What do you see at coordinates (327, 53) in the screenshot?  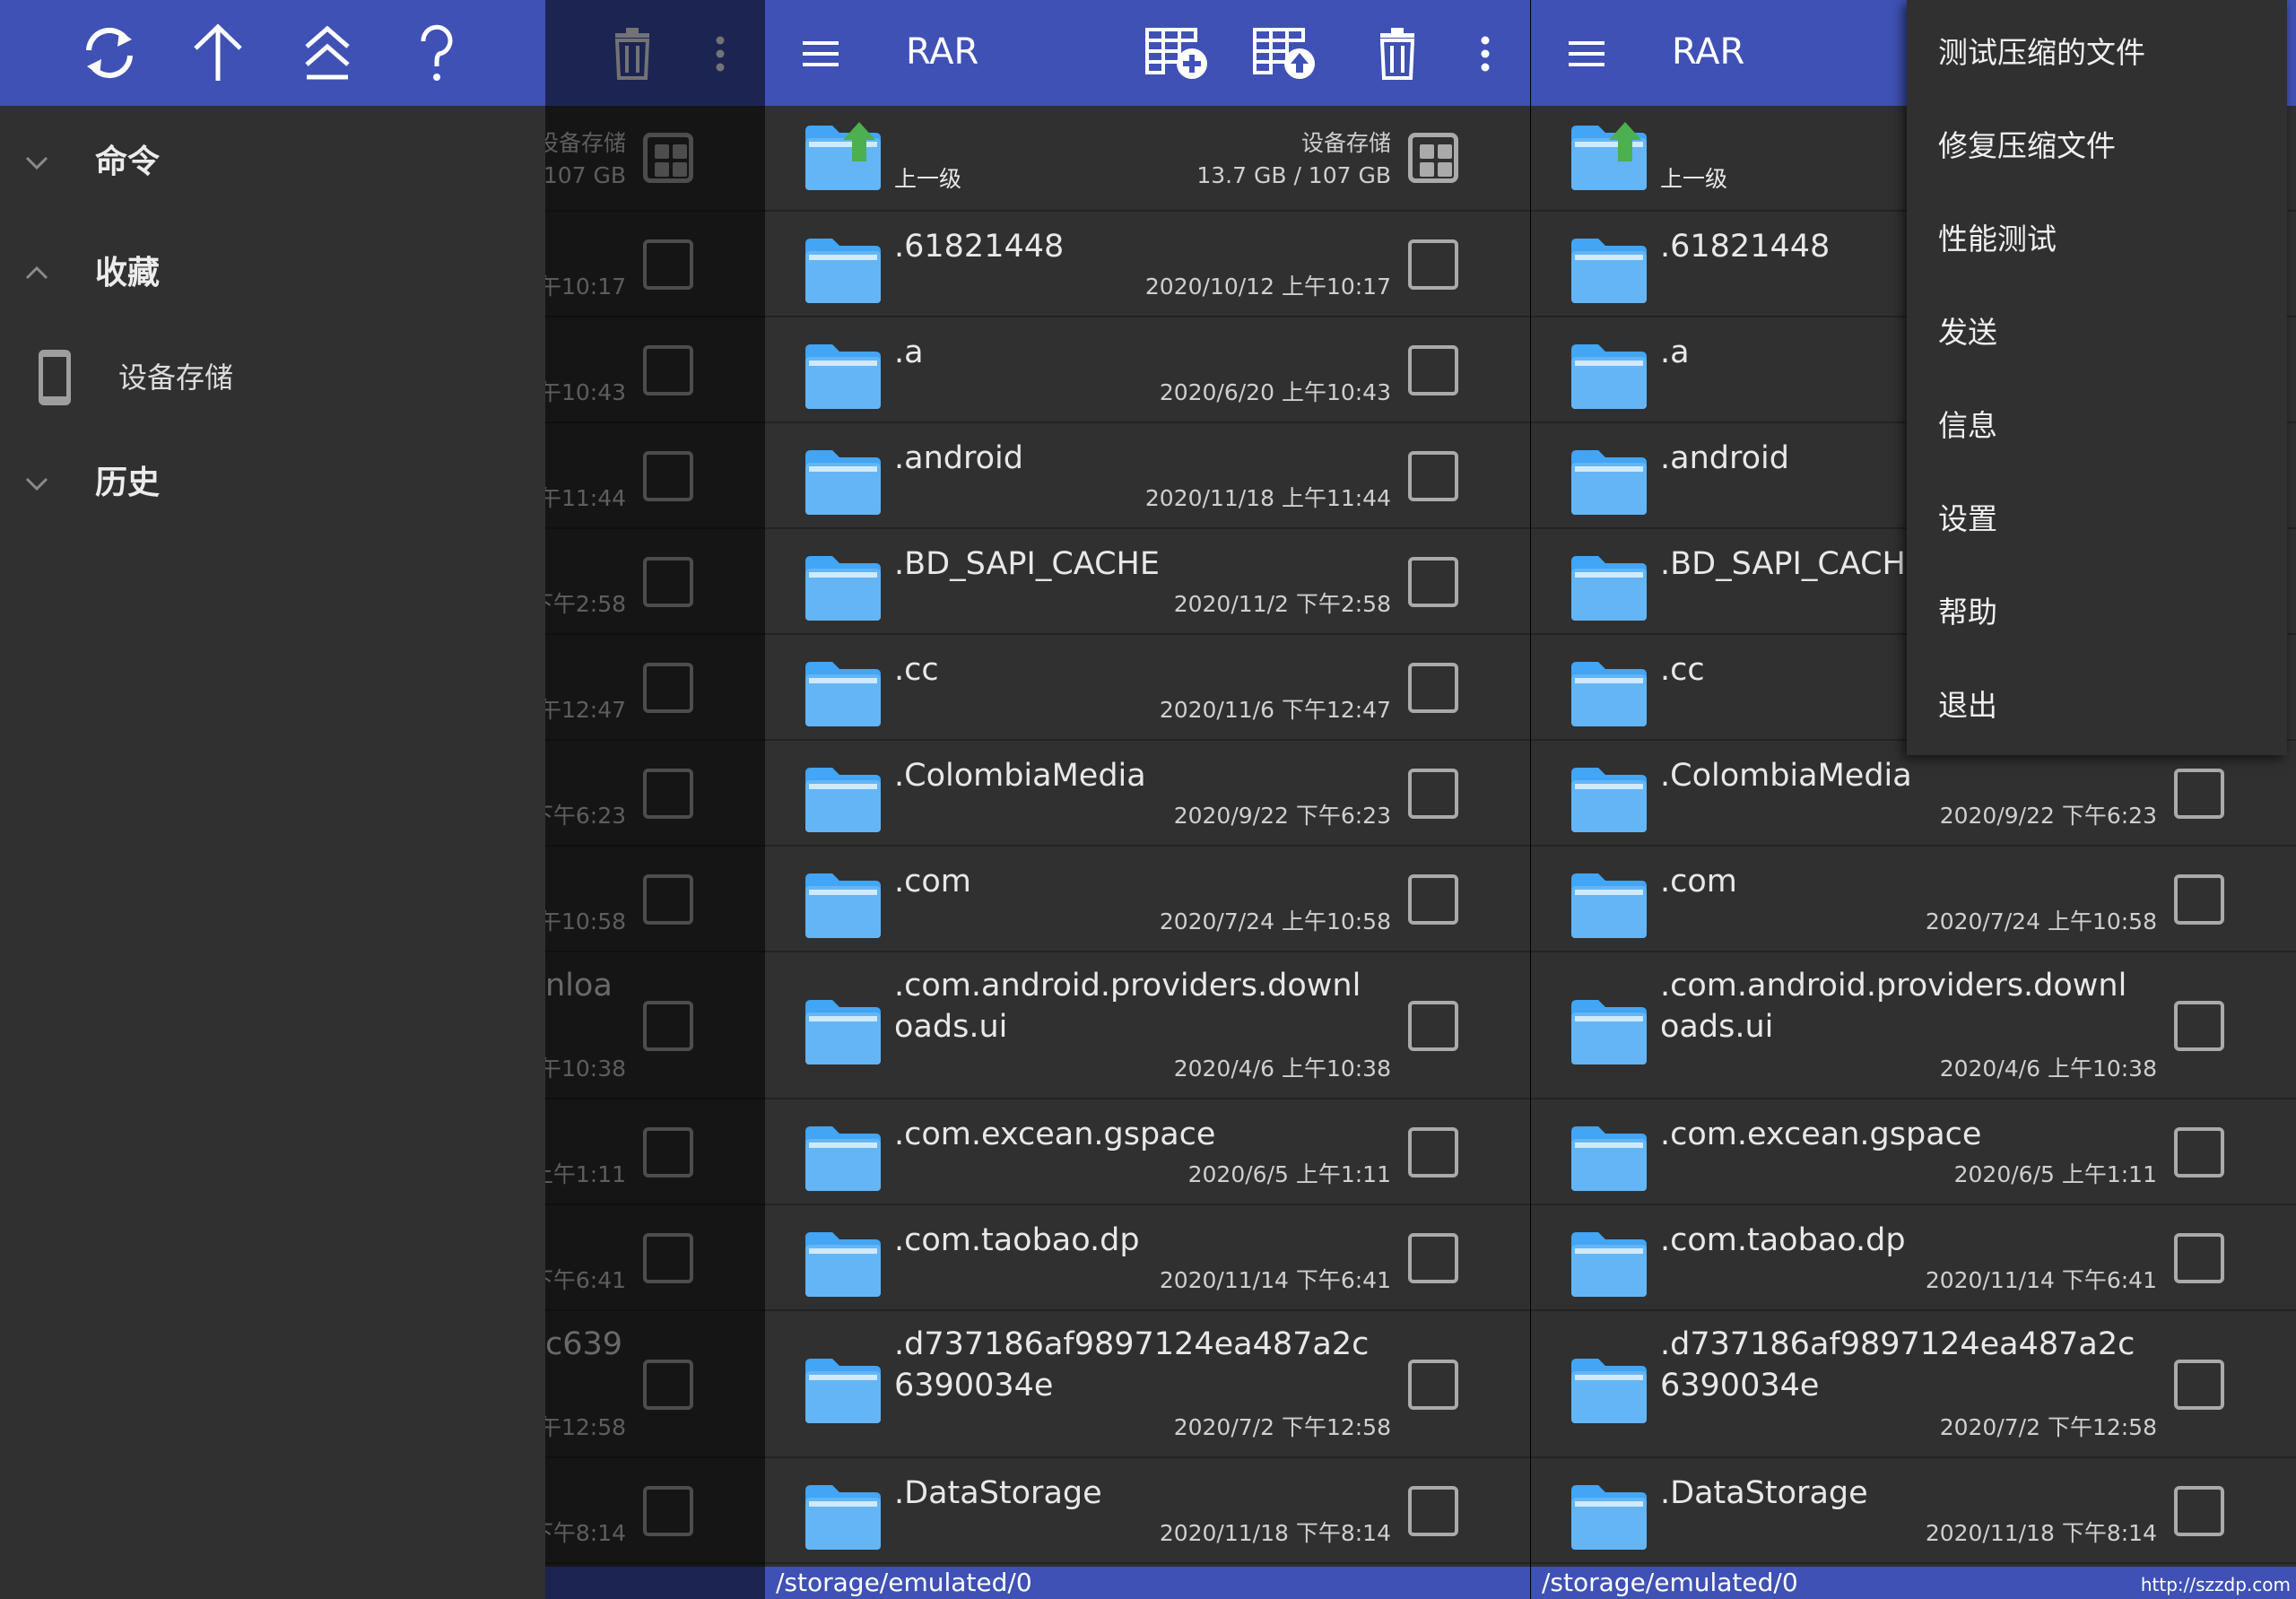 I see `collapse-icon` at bounding box center [327, 53].